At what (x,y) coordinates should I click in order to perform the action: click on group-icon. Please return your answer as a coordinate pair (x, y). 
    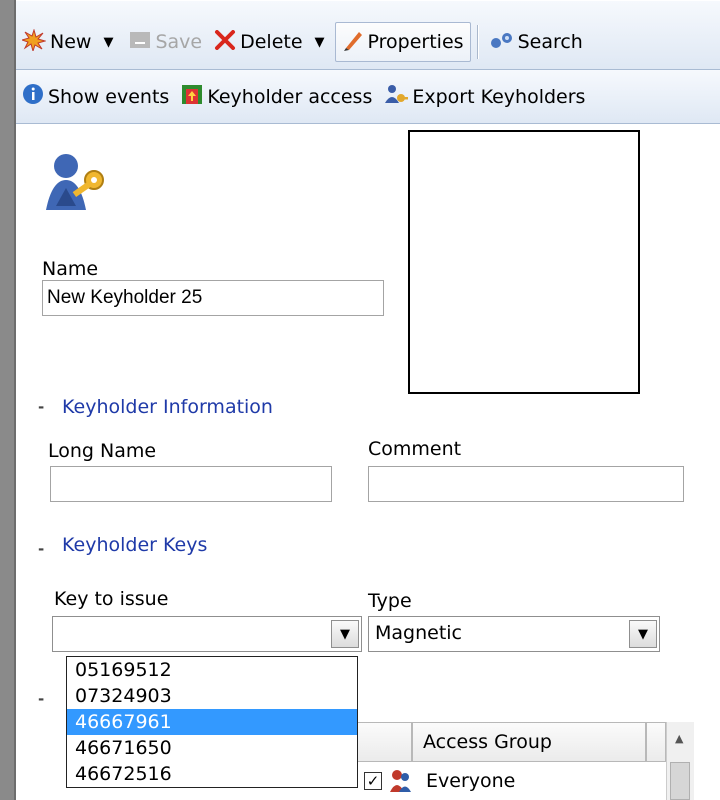
    Looking at the image, I should click on (401, 783).